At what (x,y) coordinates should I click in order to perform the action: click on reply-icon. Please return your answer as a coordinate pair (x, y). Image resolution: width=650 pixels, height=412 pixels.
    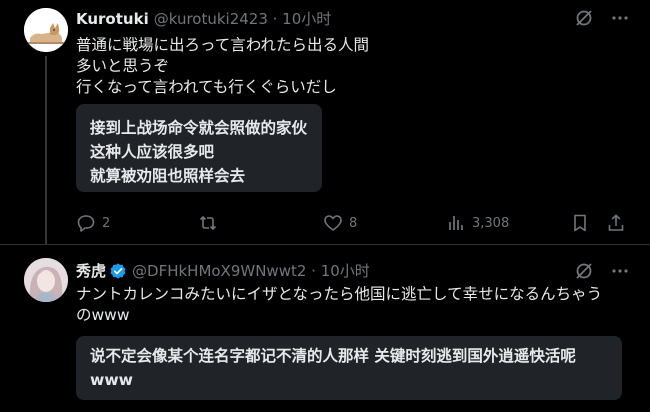
    Looking at the image, I should click on (86, 223).